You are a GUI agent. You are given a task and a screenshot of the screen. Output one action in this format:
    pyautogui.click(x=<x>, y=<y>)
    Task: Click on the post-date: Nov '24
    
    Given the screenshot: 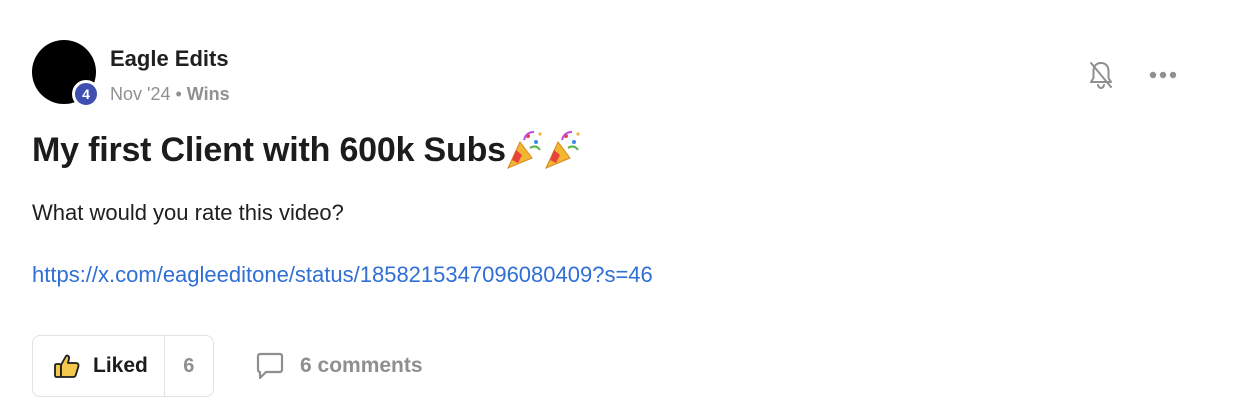 What is the action you would take?
    pyautogui.click(x=140, y=94)
    